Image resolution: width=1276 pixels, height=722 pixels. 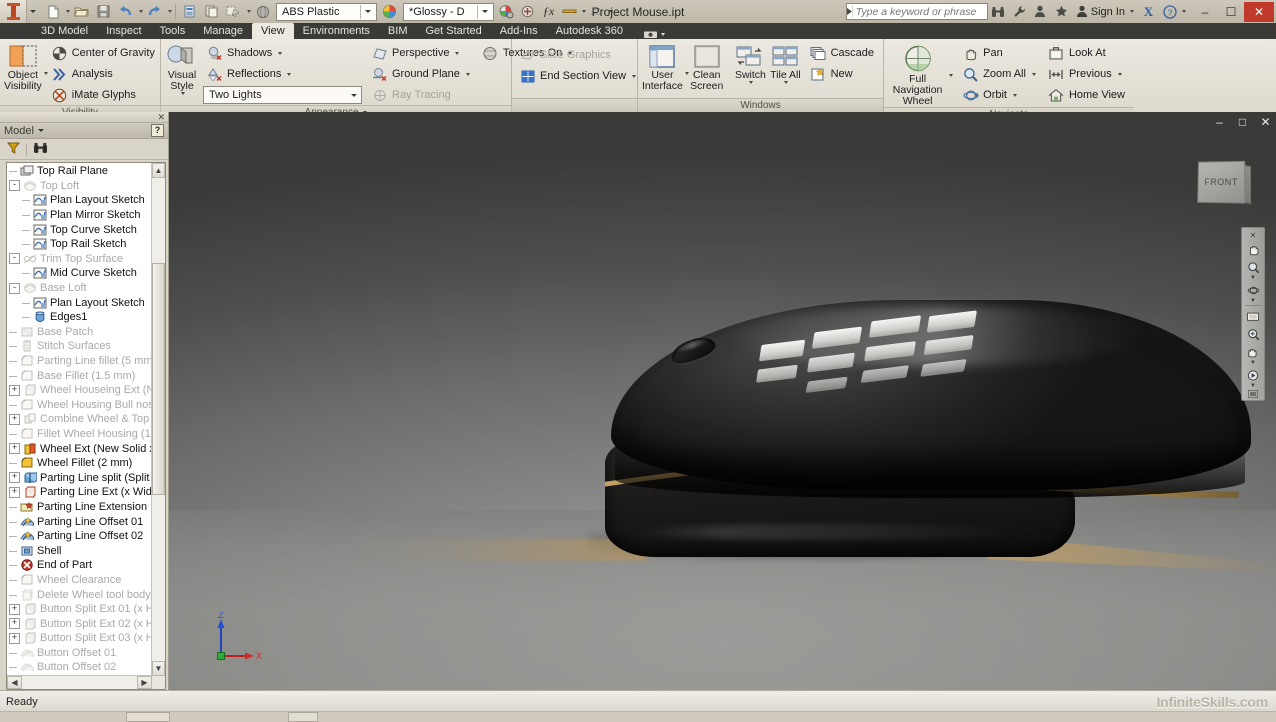 I want to click on clean-screen-button: Clean Screen, so click(x=707, y=67).